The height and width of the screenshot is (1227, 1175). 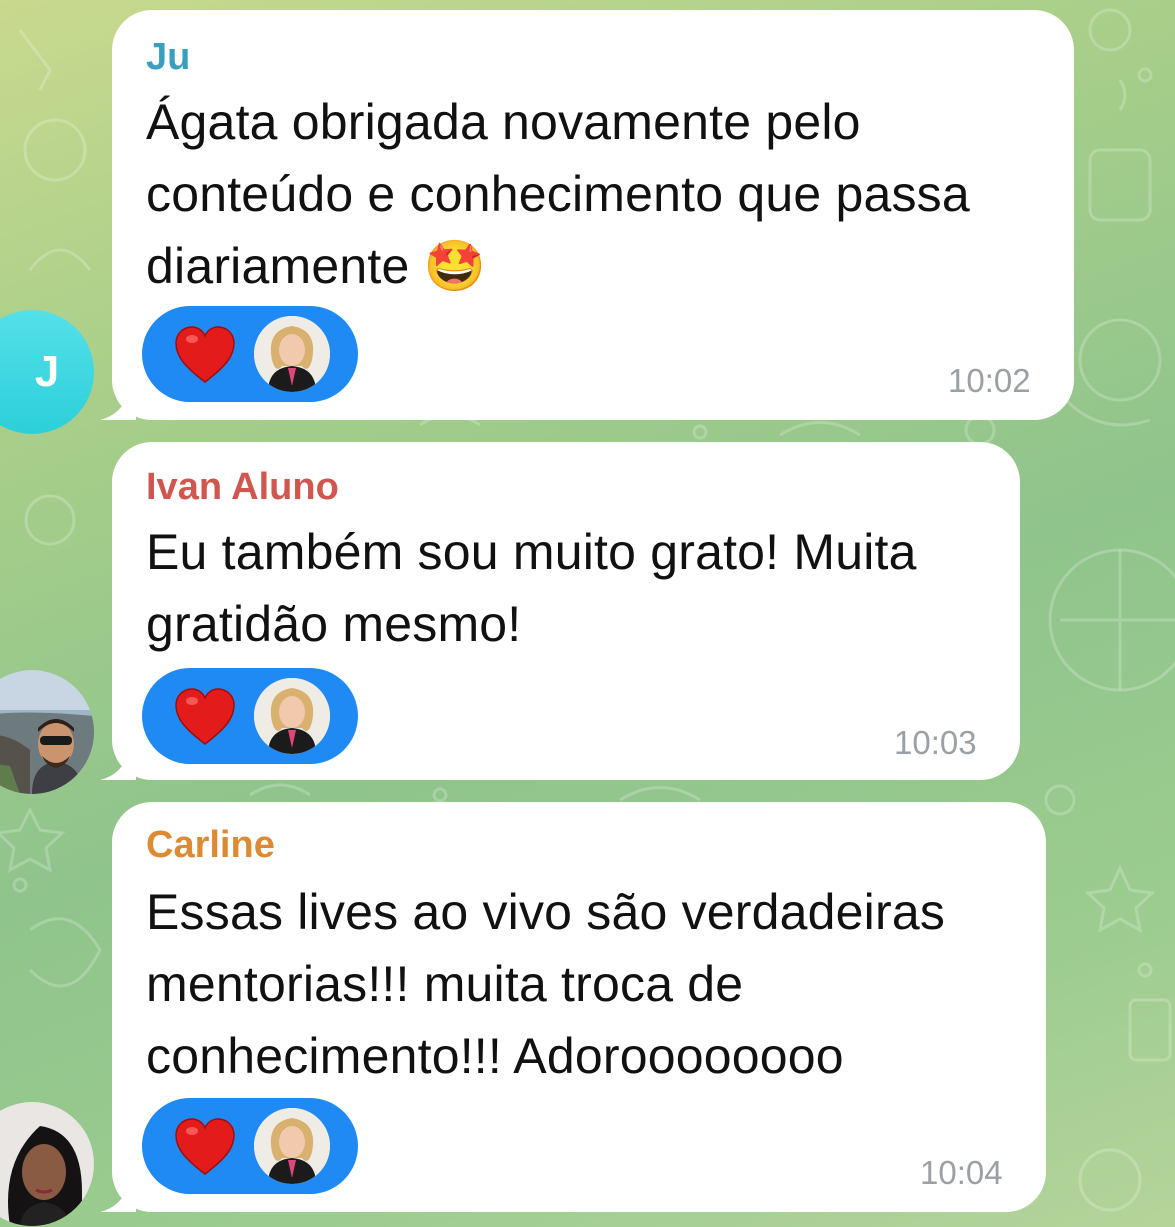 What do you see at coordinates (334, 624) in the screenshot?
I see `message-text-line: gratidão mesmo!` at bounding box center [334, 624].